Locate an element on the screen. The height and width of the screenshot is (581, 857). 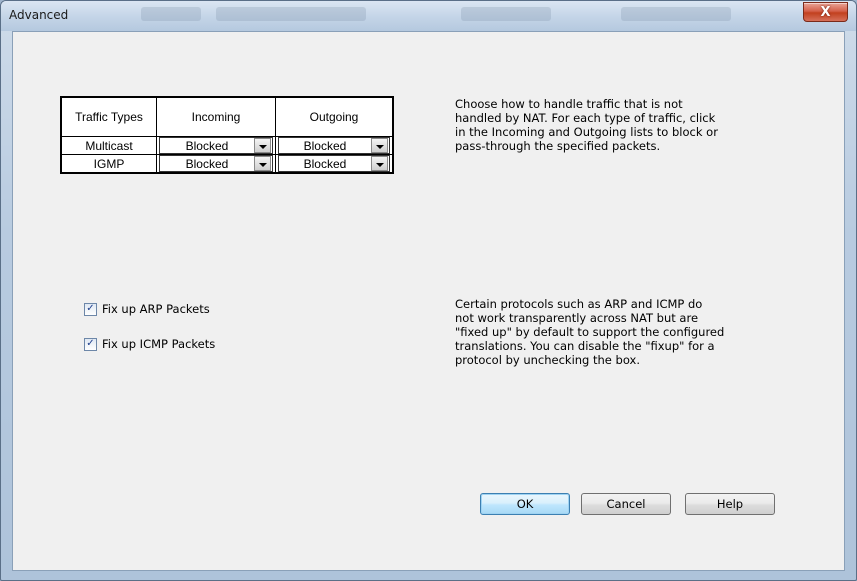
multicast-incoming-dropdown: Blocked is located at coordinates (216, 145).